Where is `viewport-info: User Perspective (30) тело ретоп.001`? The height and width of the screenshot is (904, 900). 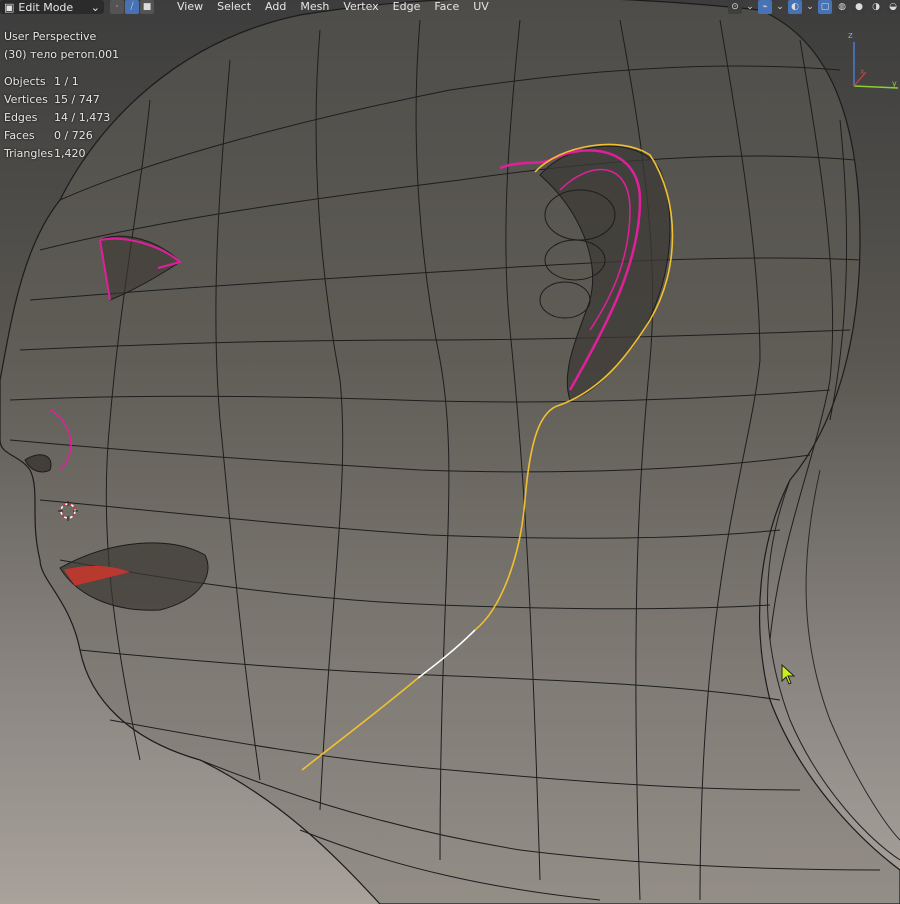 viewport-info: User Perspective (30) тело ретоп.001 is located at coordinates (61, 46).